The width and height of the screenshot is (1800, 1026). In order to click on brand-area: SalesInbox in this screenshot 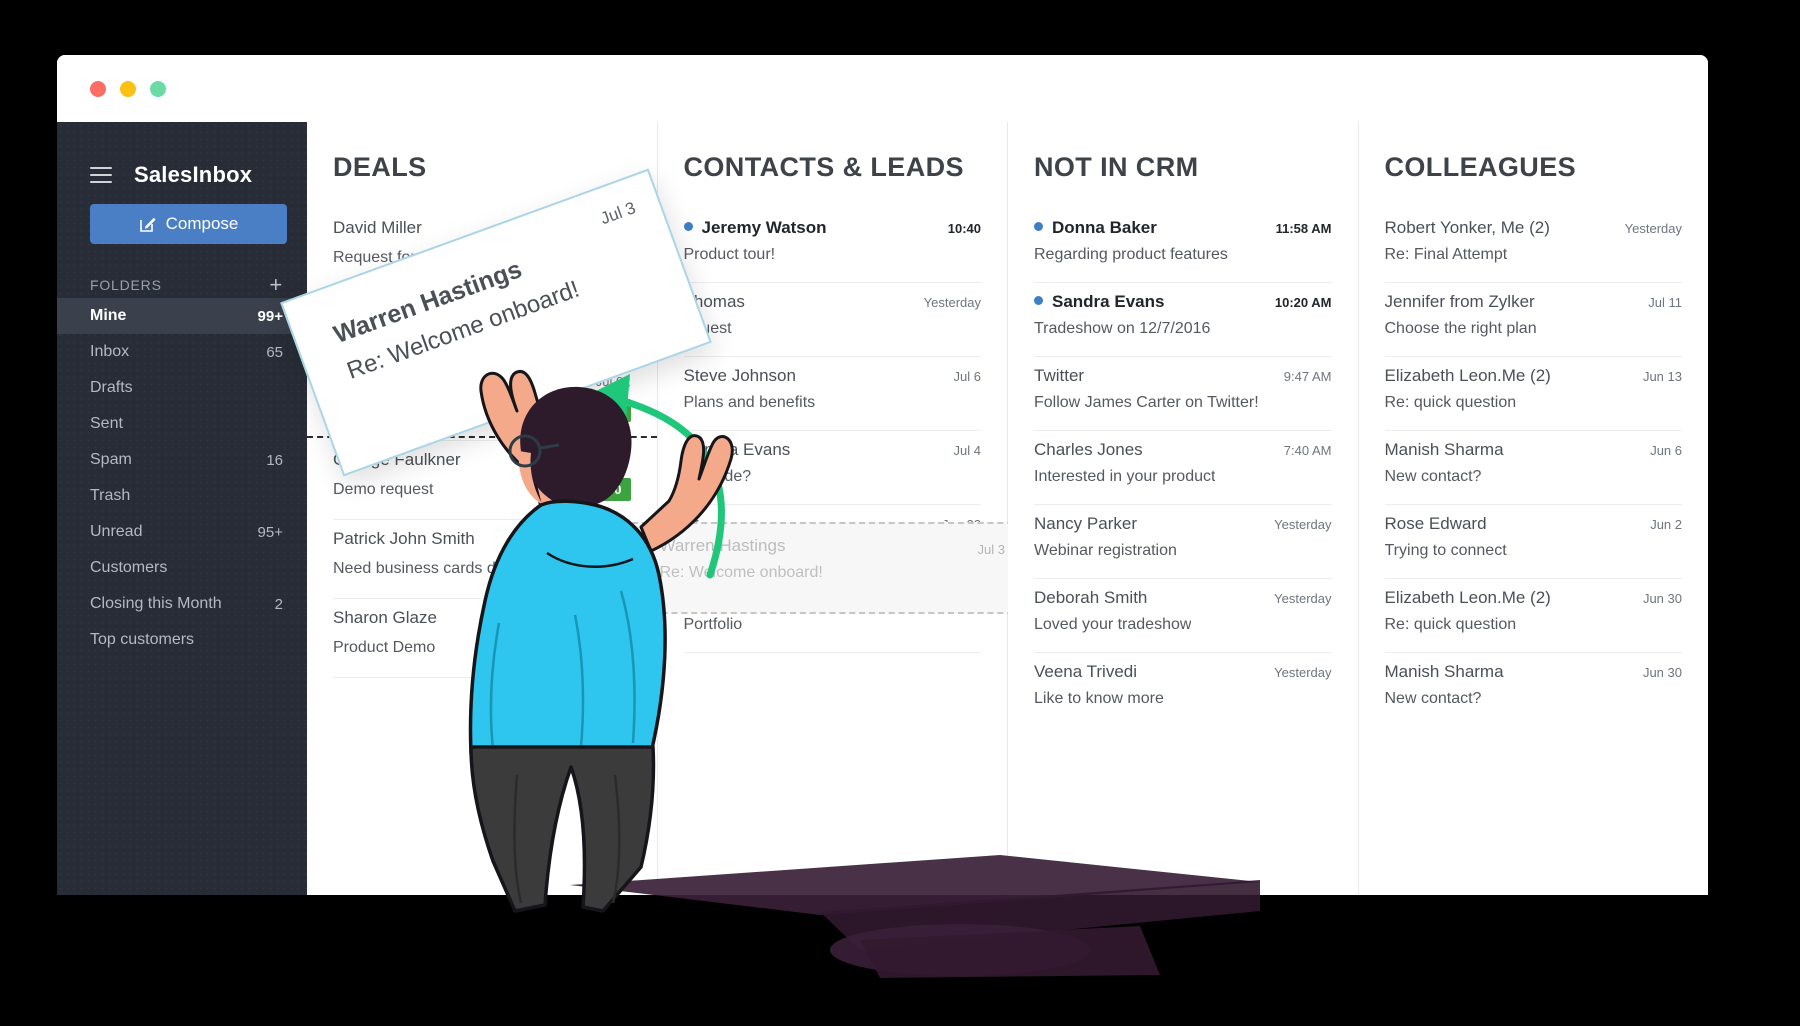, I will do `click(182, 161)`.